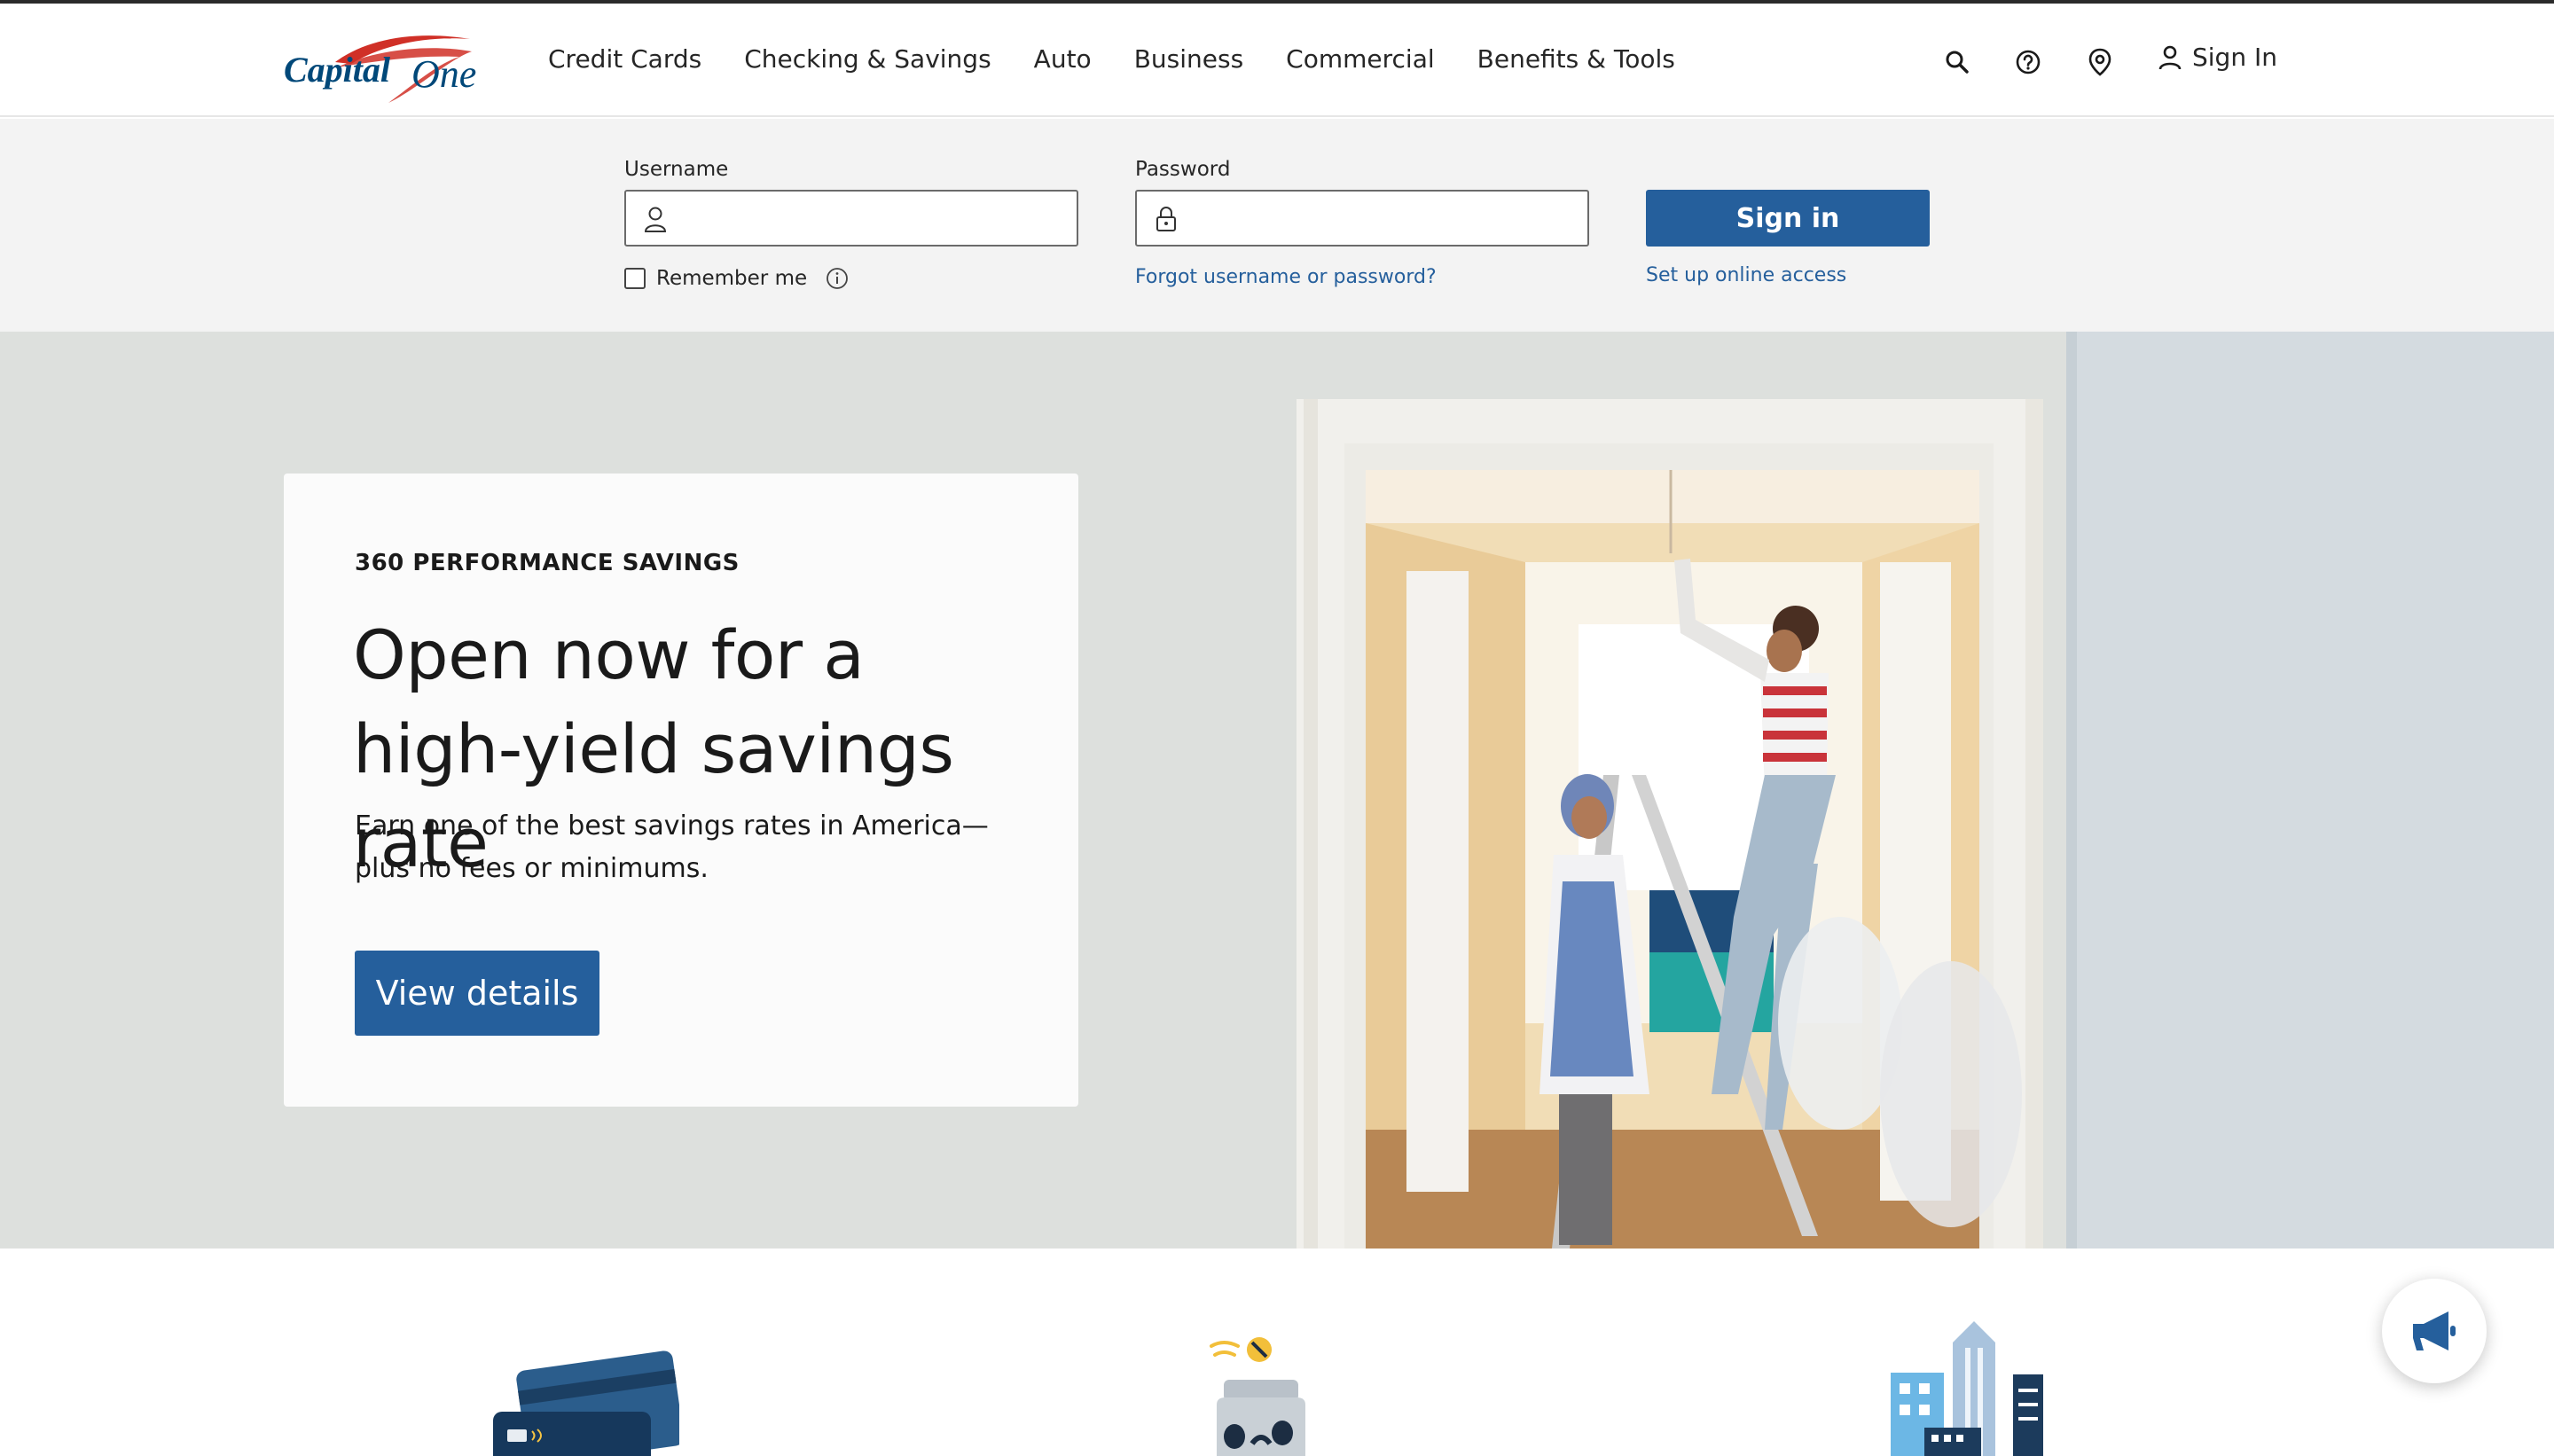 The height and width of the screenshot is (1456, 2554). Describe the element at coordinates (1576, 59) in the screenshot. I see `nav-benefits-tools: Benefits & Tools` at that location.